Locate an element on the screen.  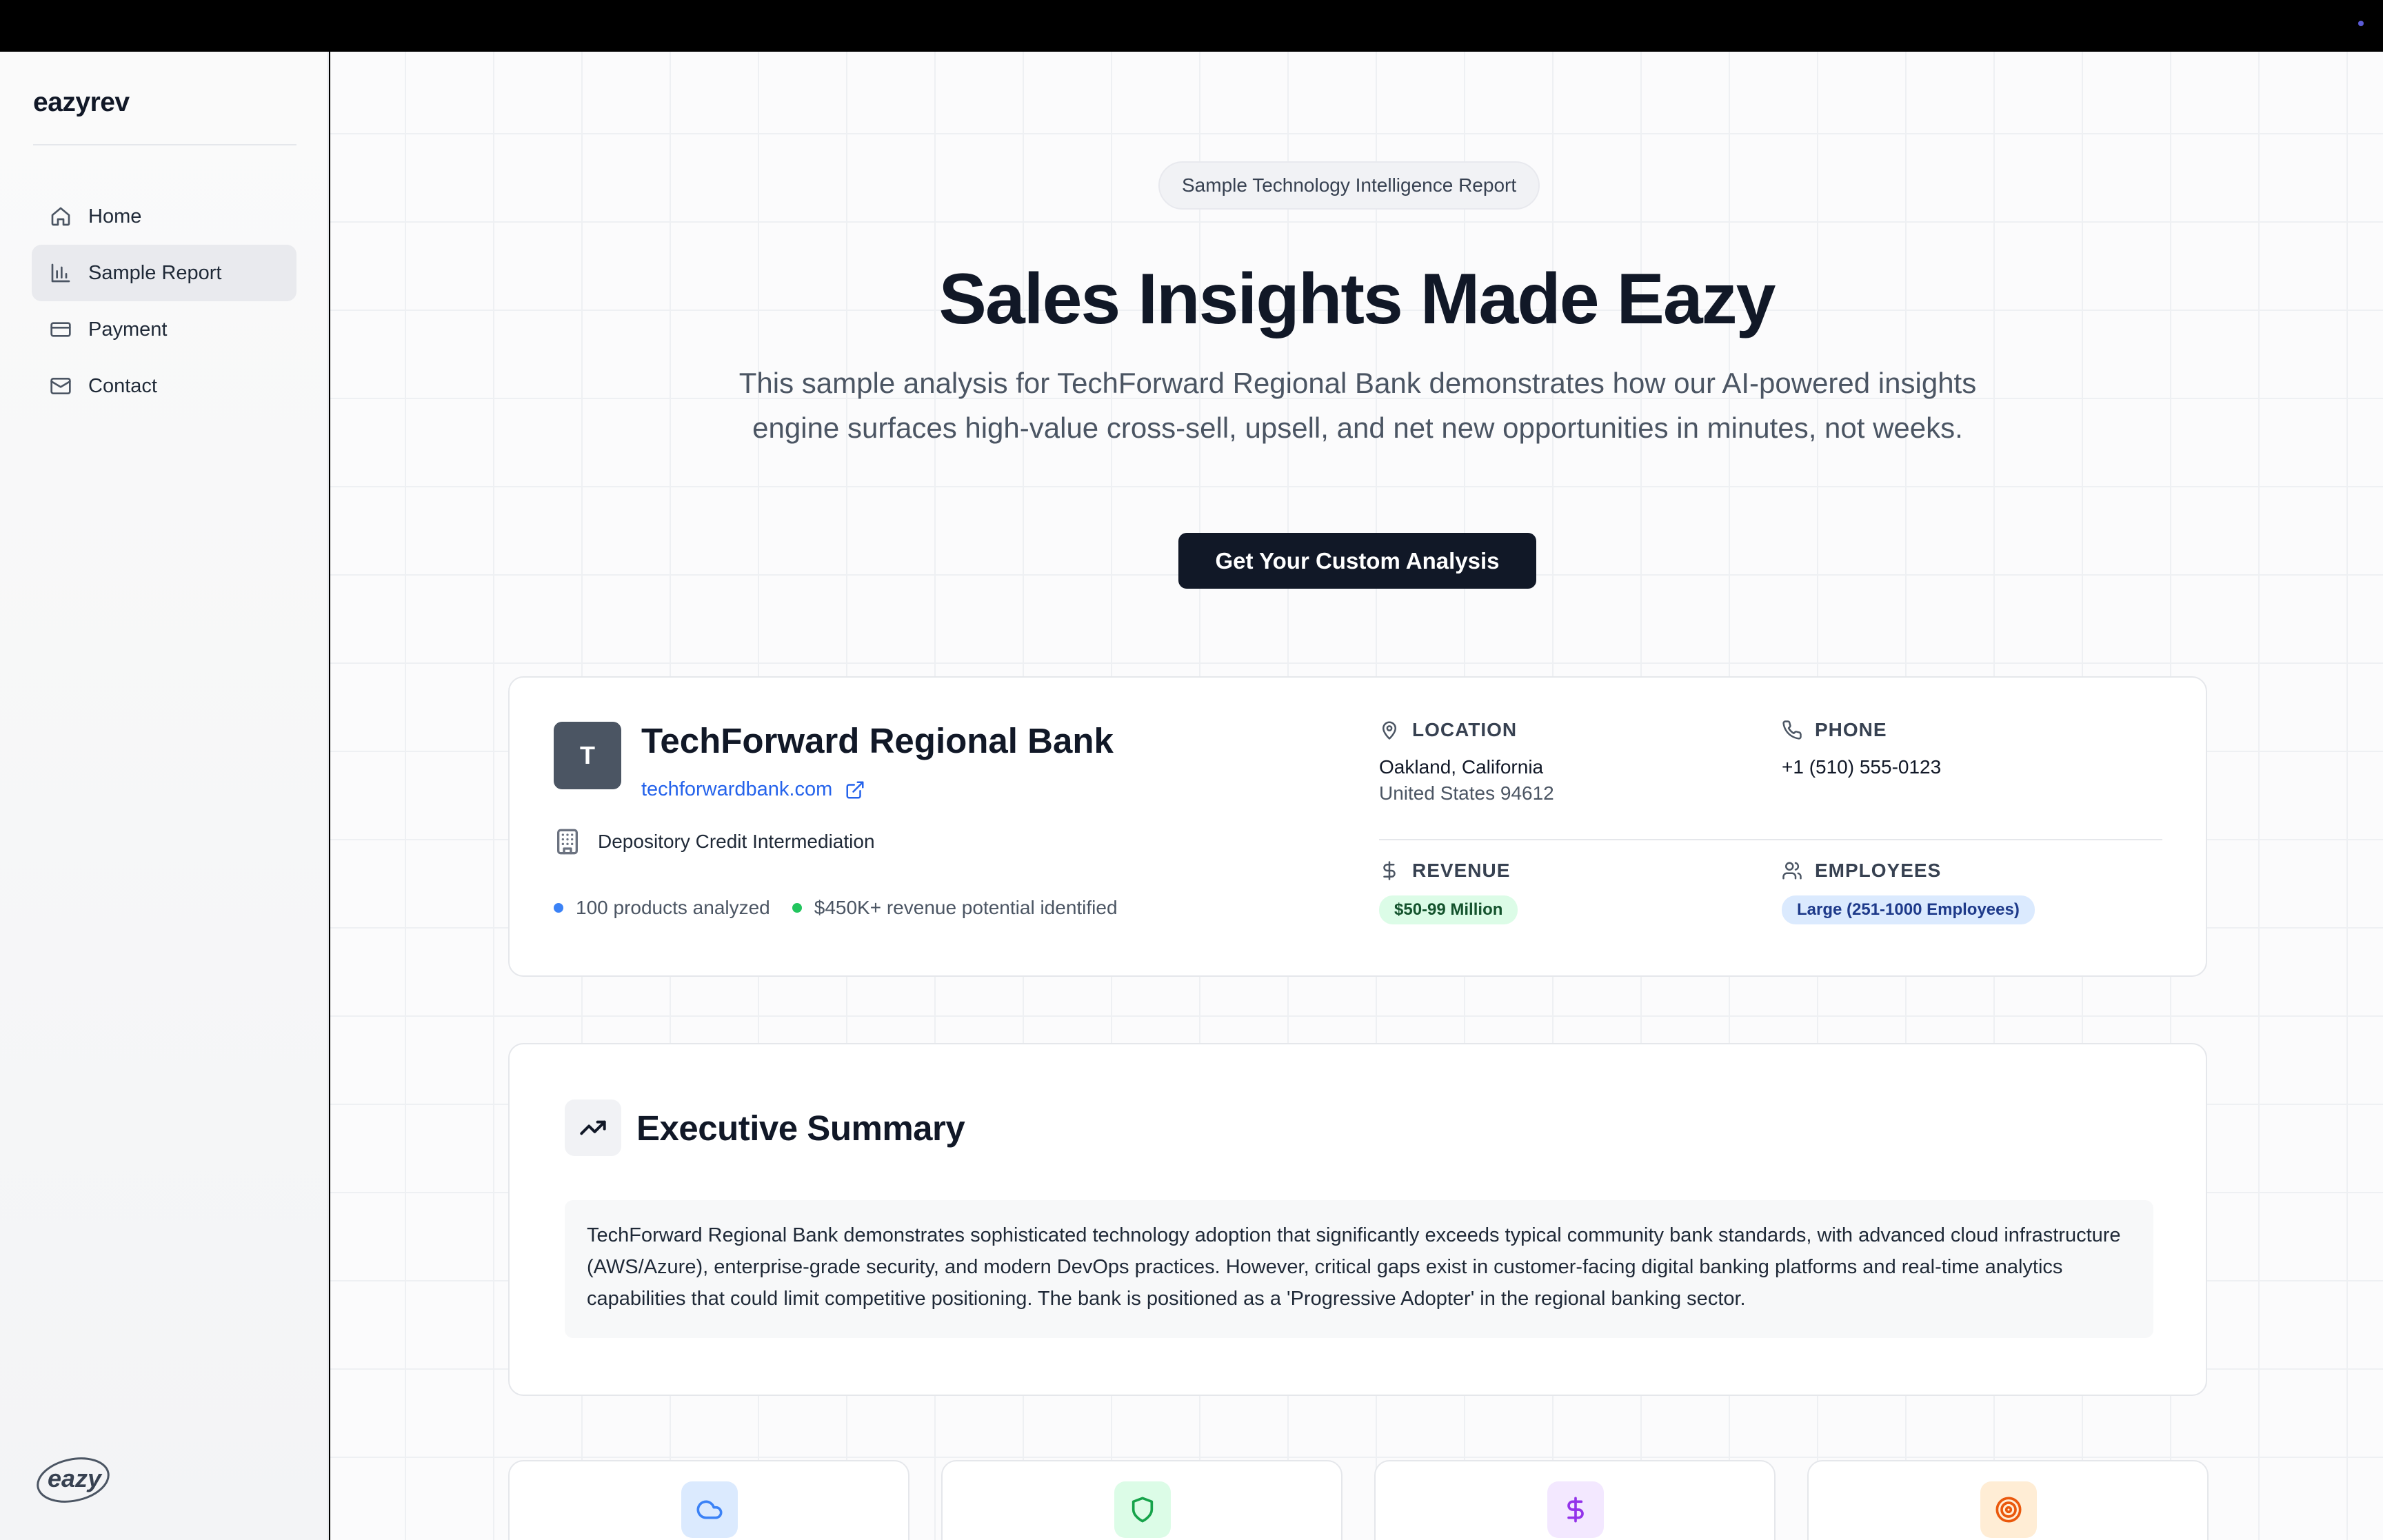
target-icon is located at coordinates (2008, 1510).